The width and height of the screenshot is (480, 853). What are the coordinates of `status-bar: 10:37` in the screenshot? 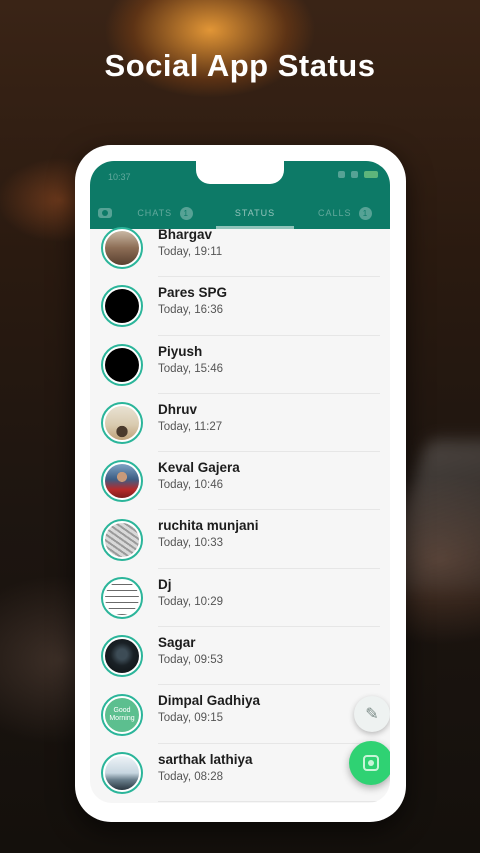 It's located at (240, 176).